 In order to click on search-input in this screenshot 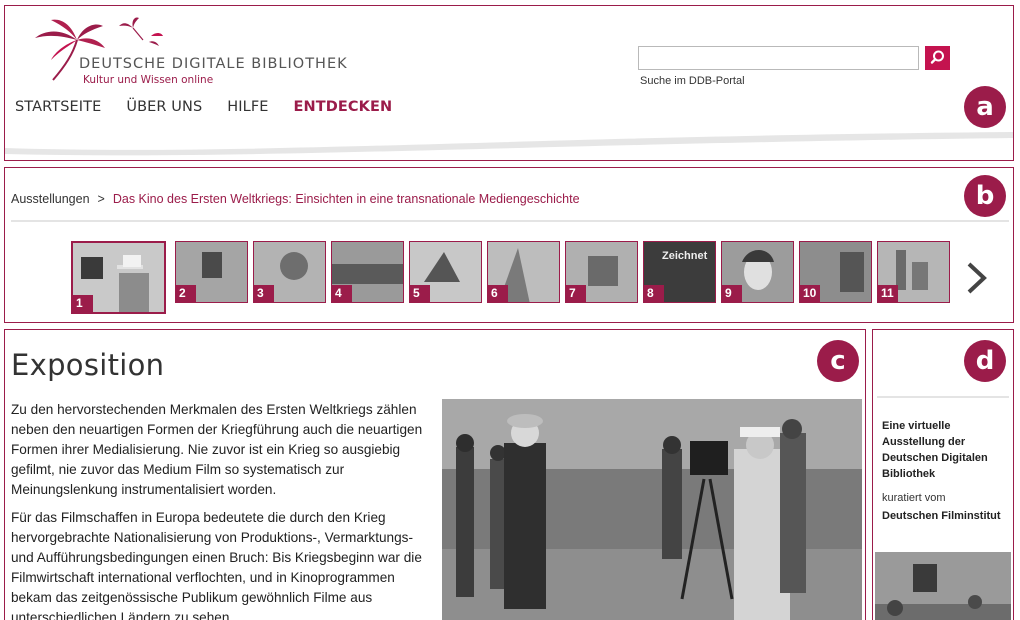, I will do `click(778, 58)`.